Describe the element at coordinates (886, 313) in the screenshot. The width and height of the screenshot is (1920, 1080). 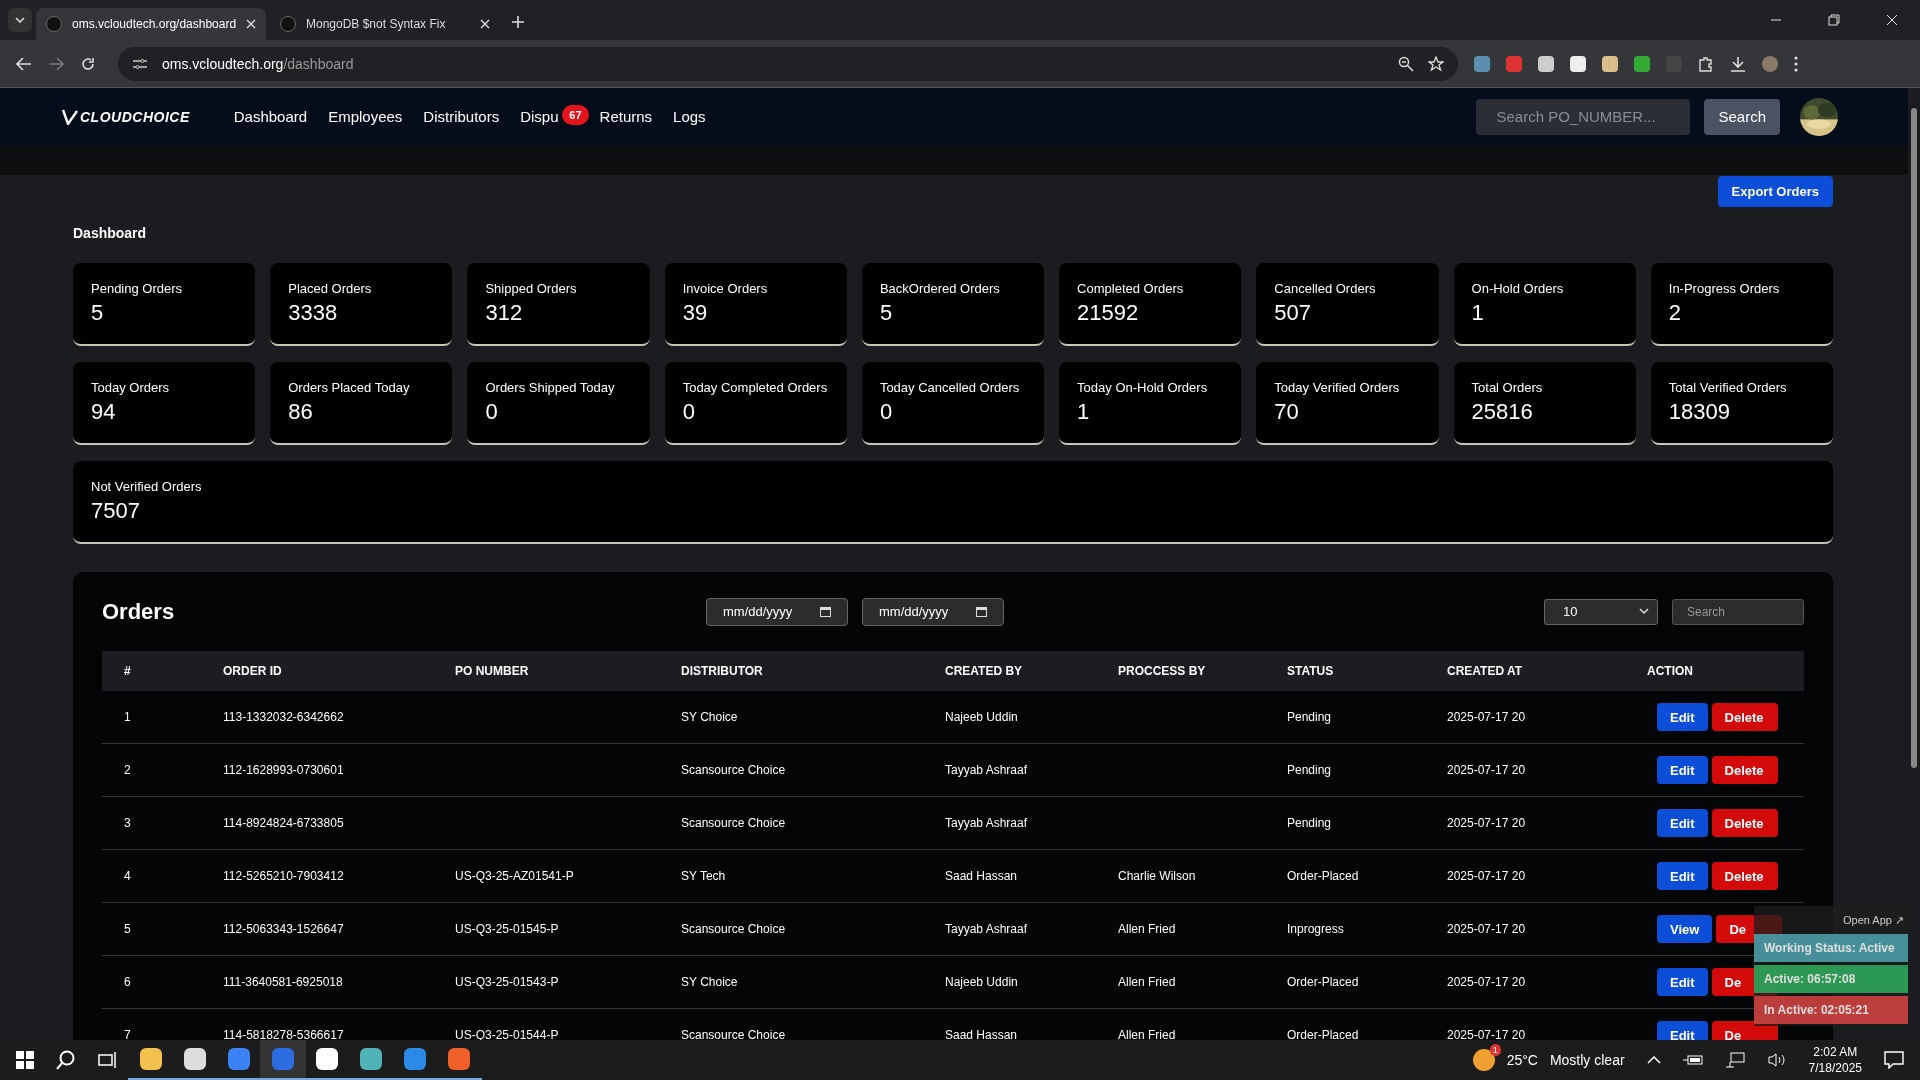
I see `stat-value: 5` at that location.